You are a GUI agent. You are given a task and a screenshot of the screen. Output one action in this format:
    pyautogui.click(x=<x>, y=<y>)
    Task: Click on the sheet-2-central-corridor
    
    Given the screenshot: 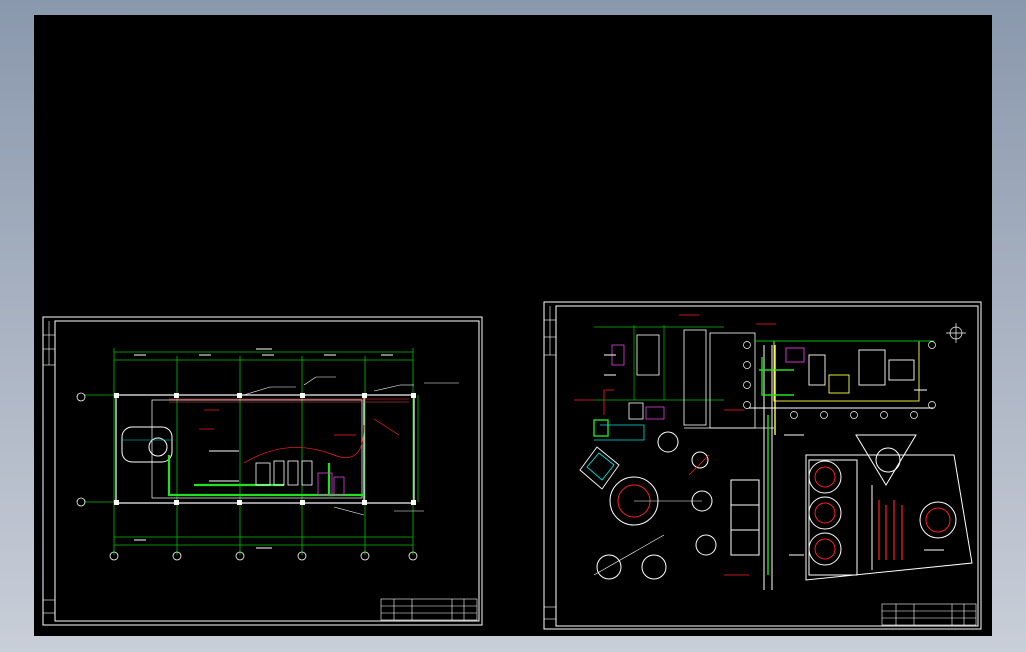 What is the action you would take?
    pyautogui.click(x=751, y=467)
    